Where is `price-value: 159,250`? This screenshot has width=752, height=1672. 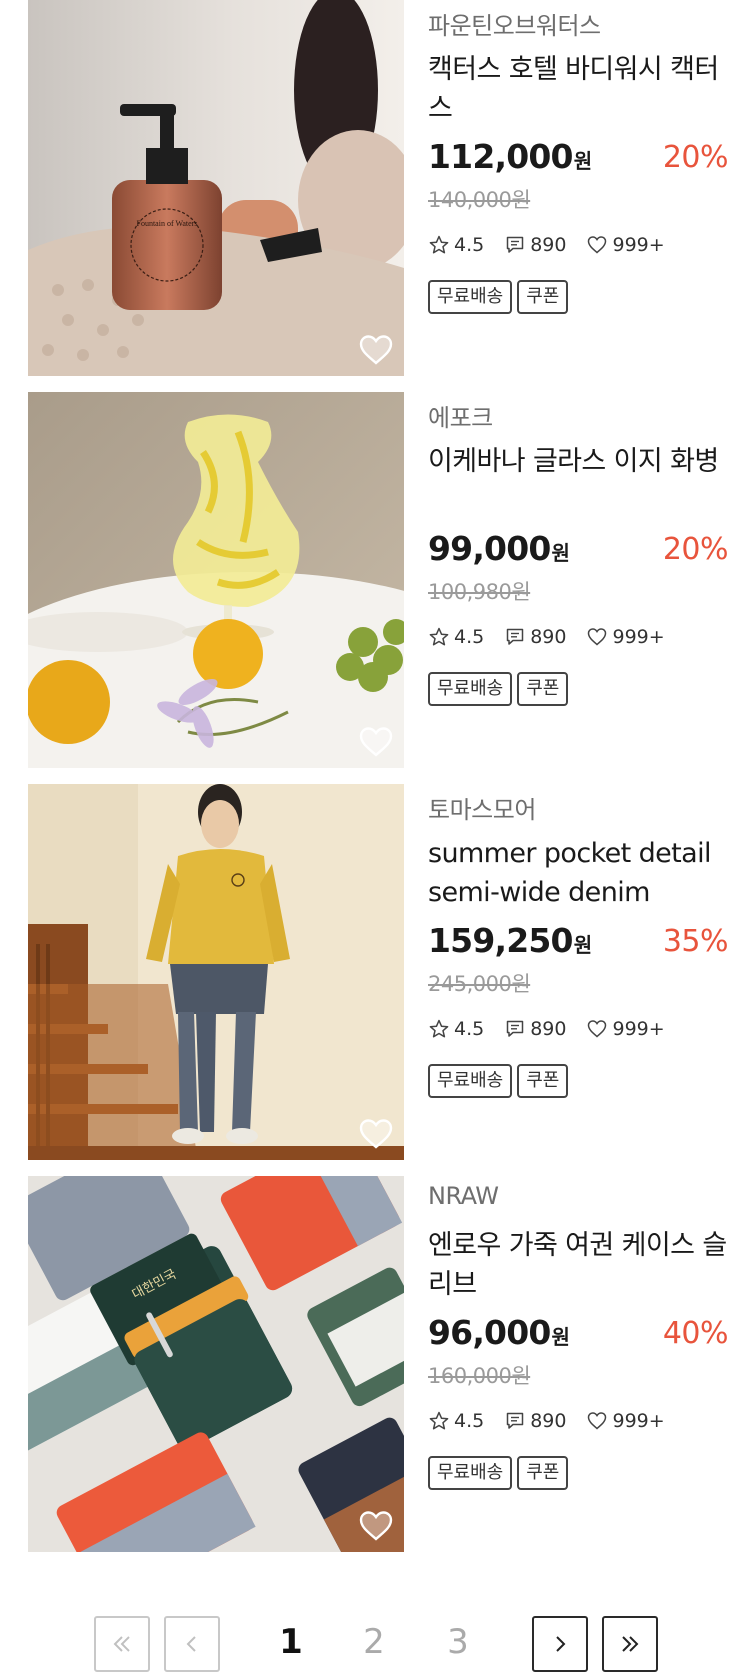
price-value: 159,250 is located at coordinates (501, 940).